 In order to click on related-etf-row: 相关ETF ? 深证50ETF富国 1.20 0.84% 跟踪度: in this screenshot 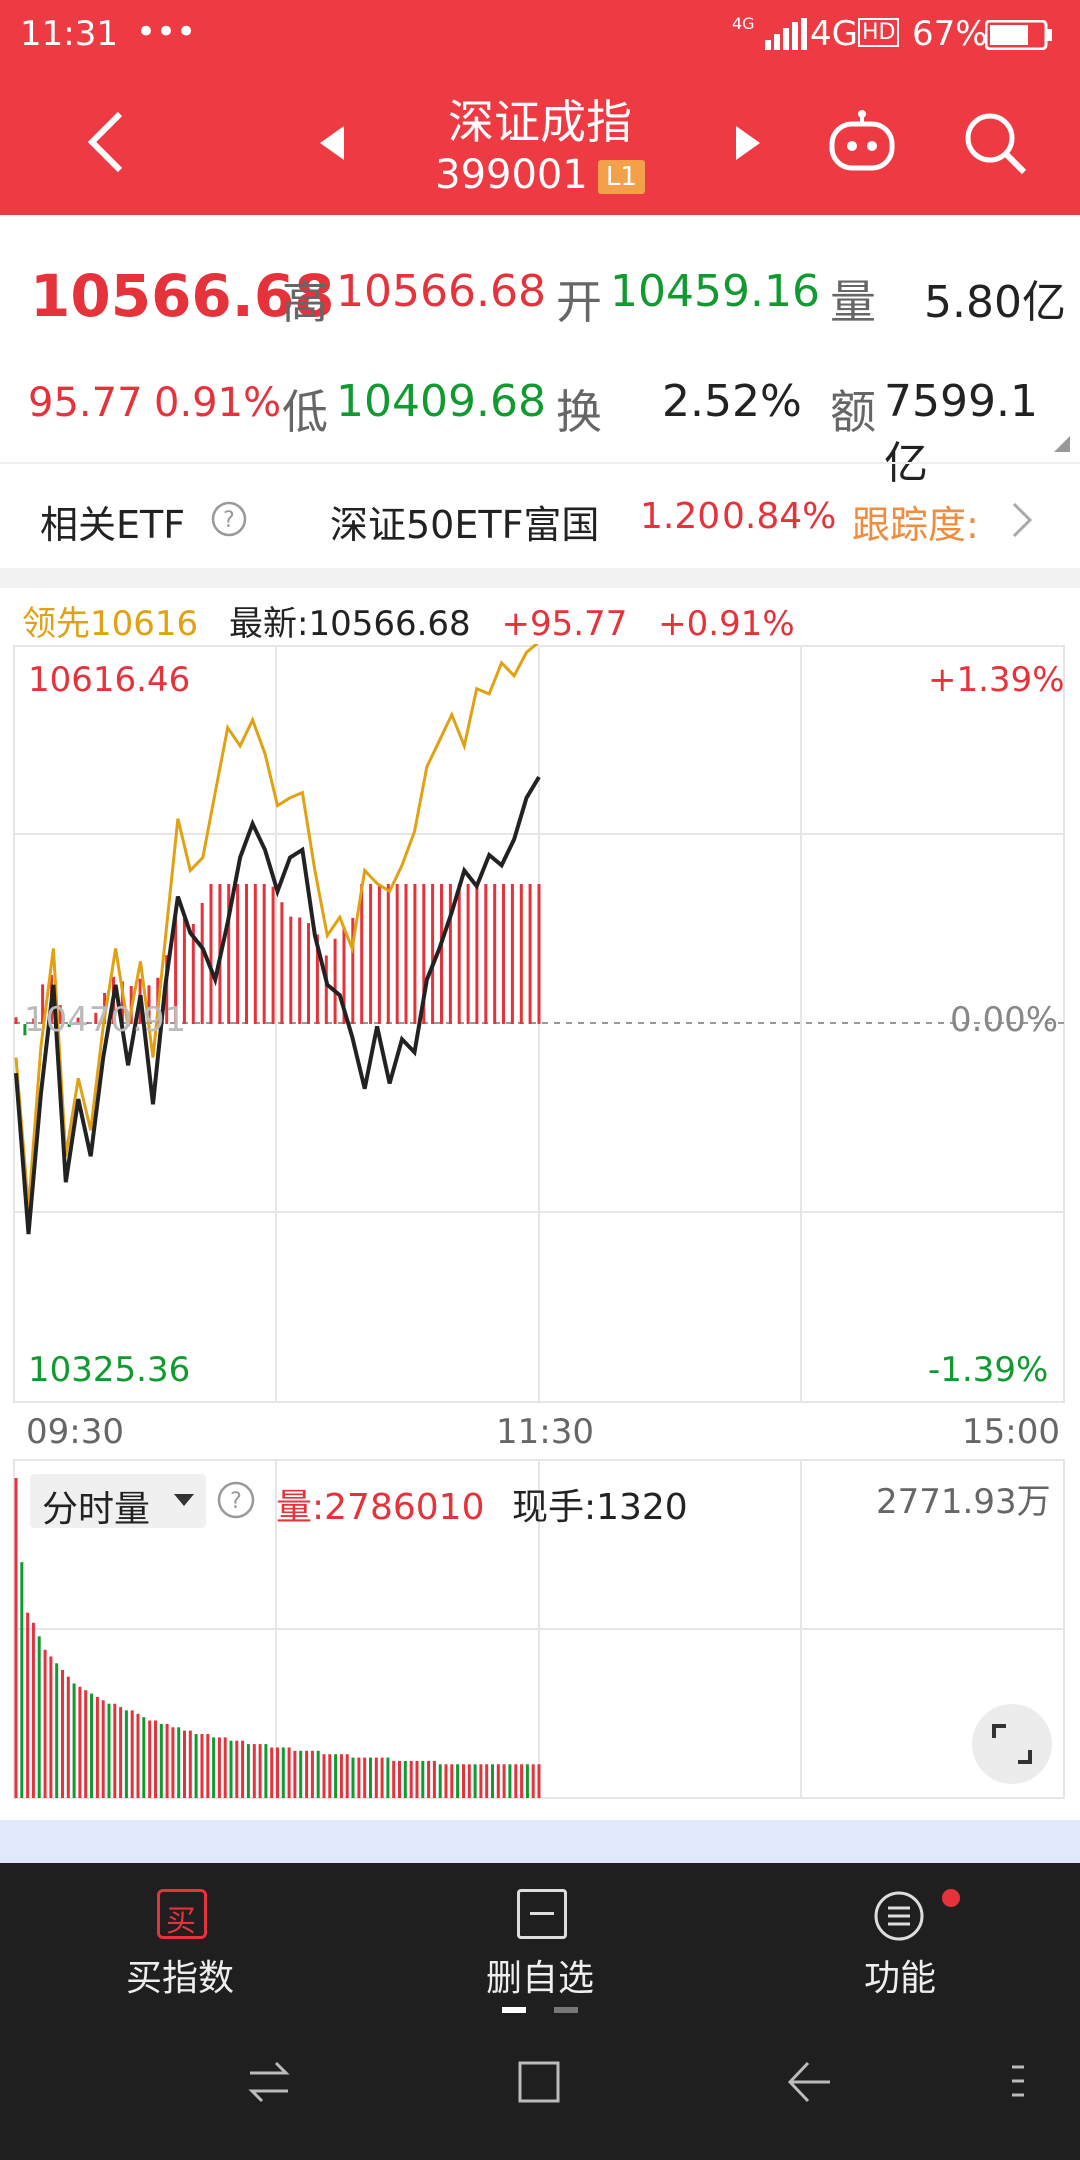, I will do `click(540, 516)`.